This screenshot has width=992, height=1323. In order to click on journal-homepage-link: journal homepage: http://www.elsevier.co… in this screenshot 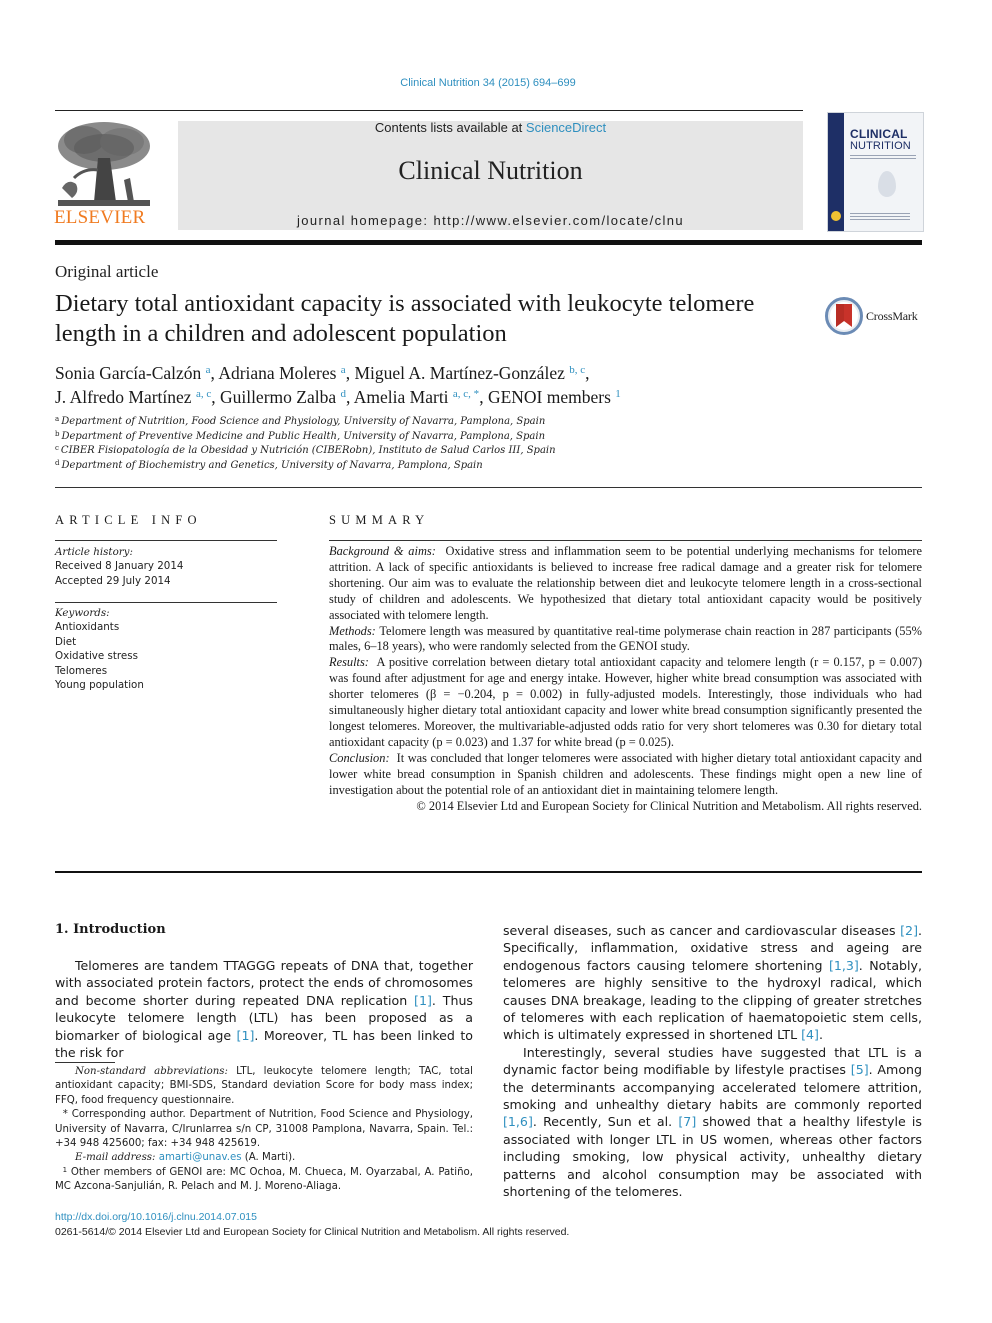, I will do `click(490, 220)`.